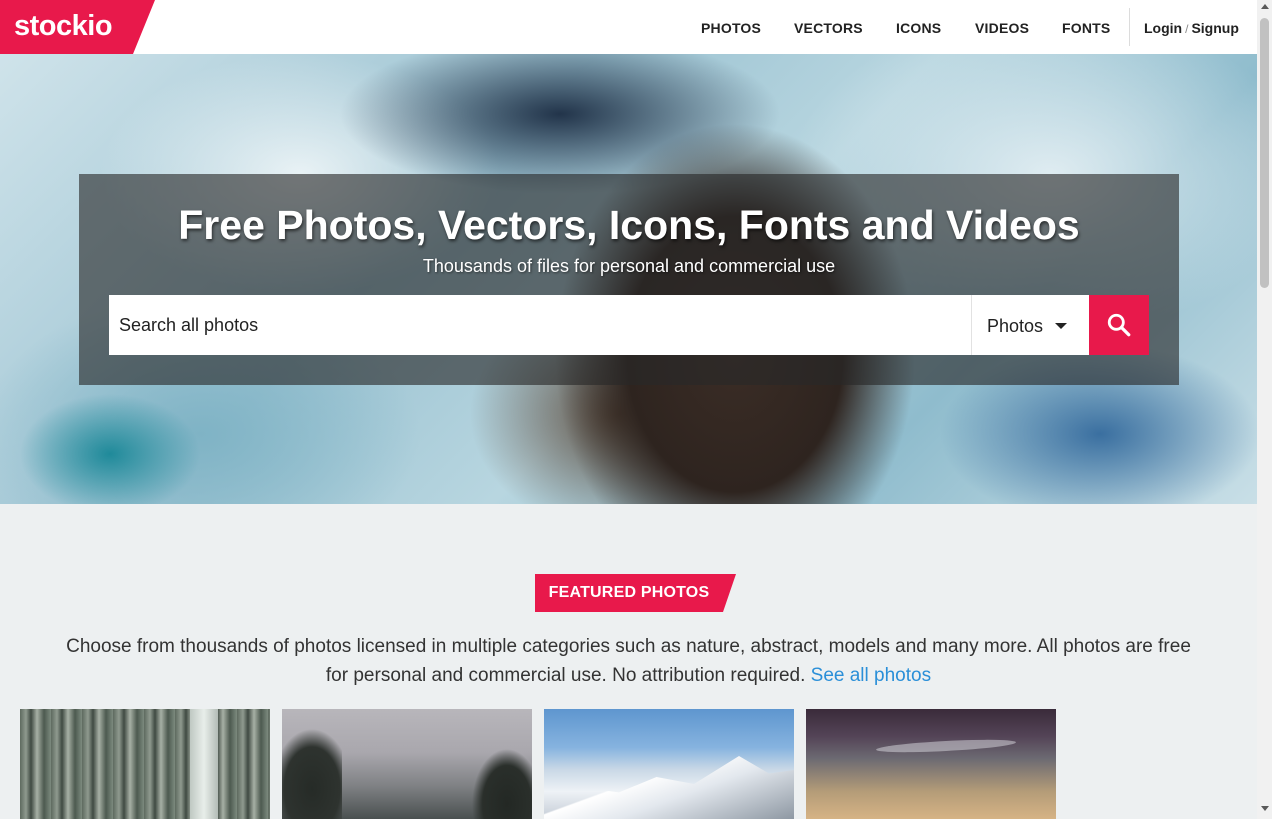 The image size is (1272, 819). What do you see at coordinates (1265, 808) in the screenshot?
I see `scroll-down-arrow-icon` at bounding box center [1265, 808].